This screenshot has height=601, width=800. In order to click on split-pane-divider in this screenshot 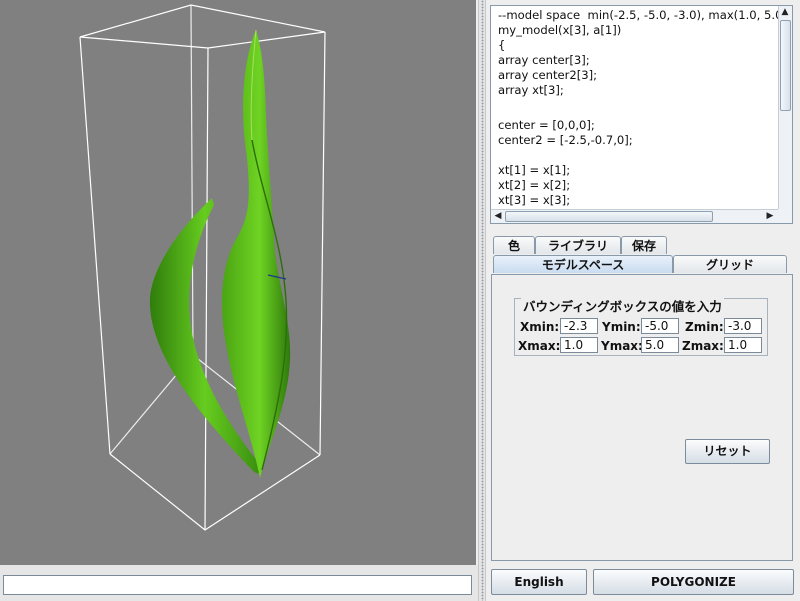, I will do `click(482, 300)`.